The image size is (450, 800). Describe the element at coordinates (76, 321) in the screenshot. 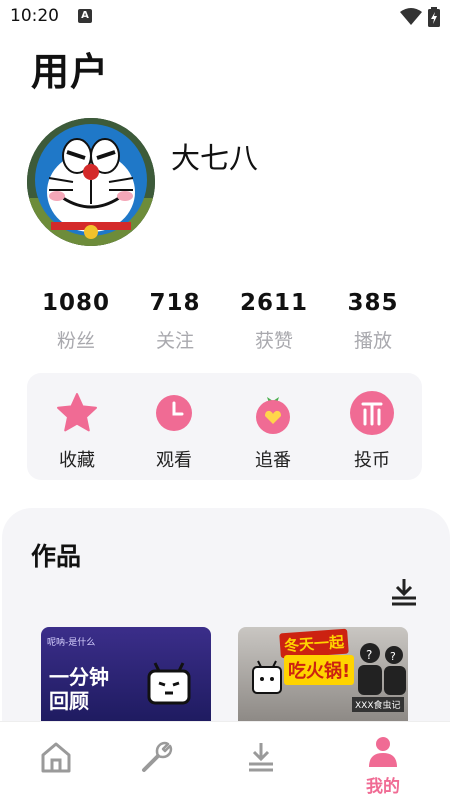

I see `stat-fans: 1080 粉丝` at that location.